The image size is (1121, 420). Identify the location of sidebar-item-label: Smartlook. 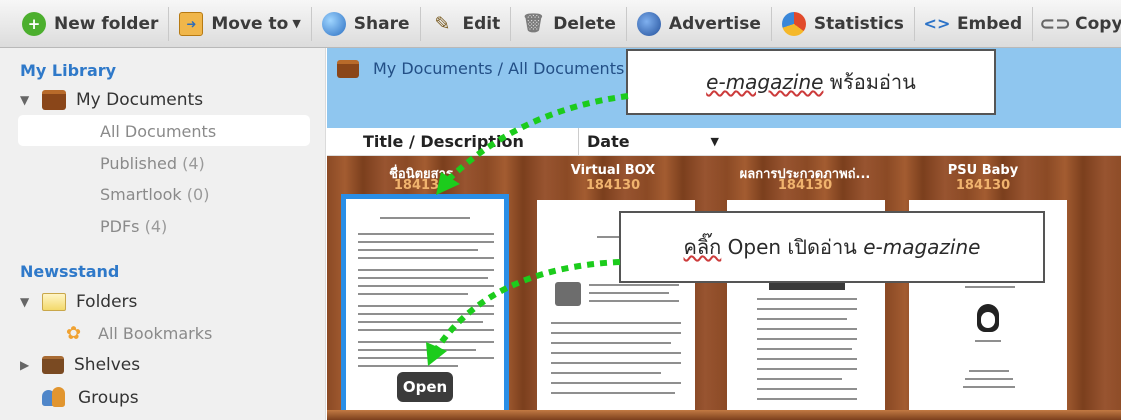
(141, 194).